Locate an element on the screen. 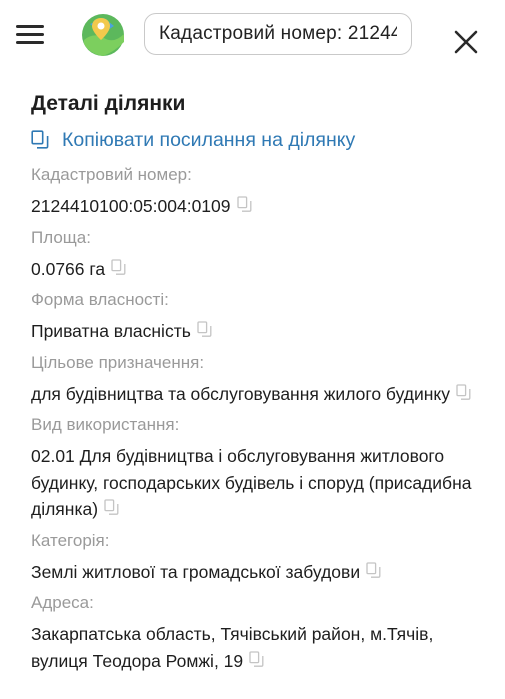  field-label: Вид використання: is located at coordinates (105, 424).